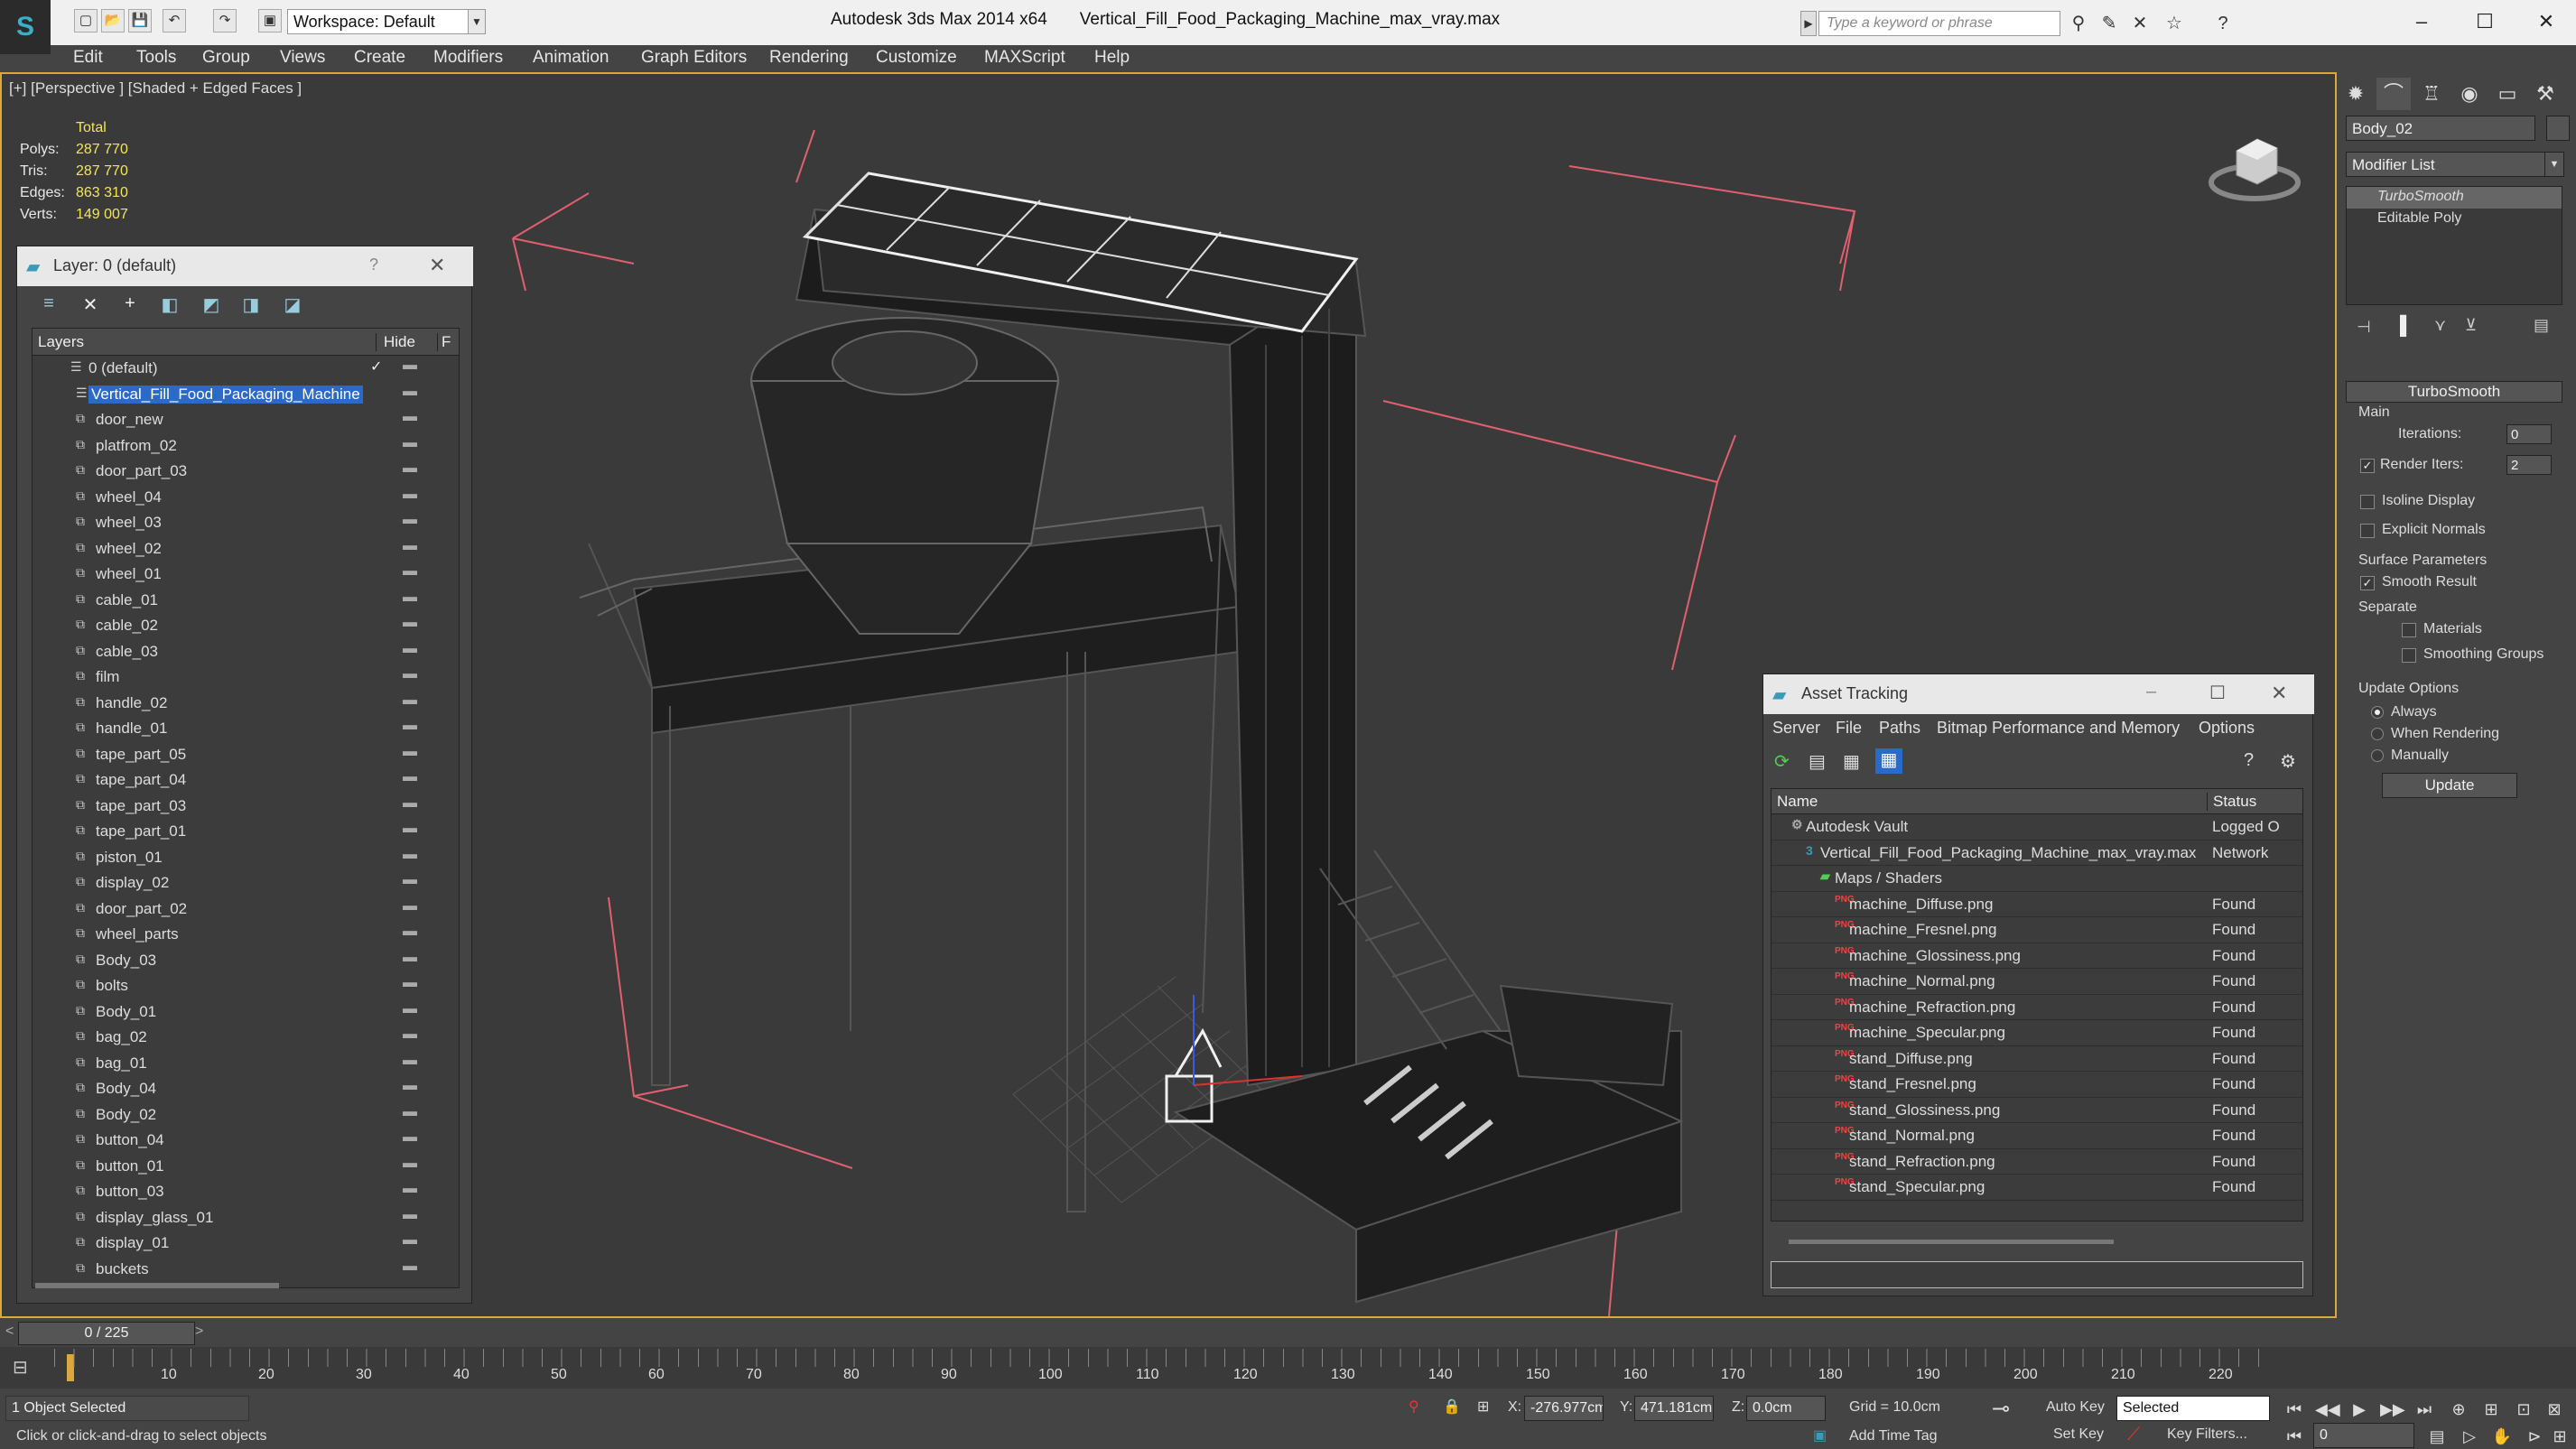 The height and width of the screenshot is (1449, 2576). What do you see at coordinates (2502, 1436) in the screenshot?
I see `orbit-icon: ✋` at bounding box center [2502, 1436].